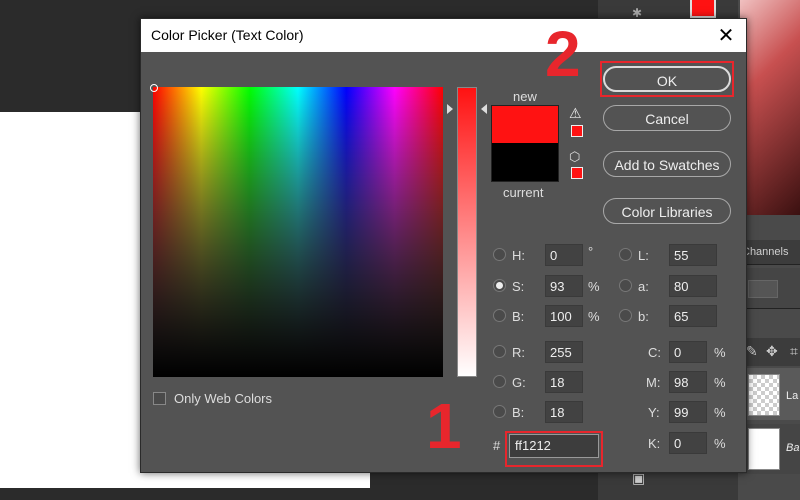  I want to click on layer-name: Ba, so click(793, 448).